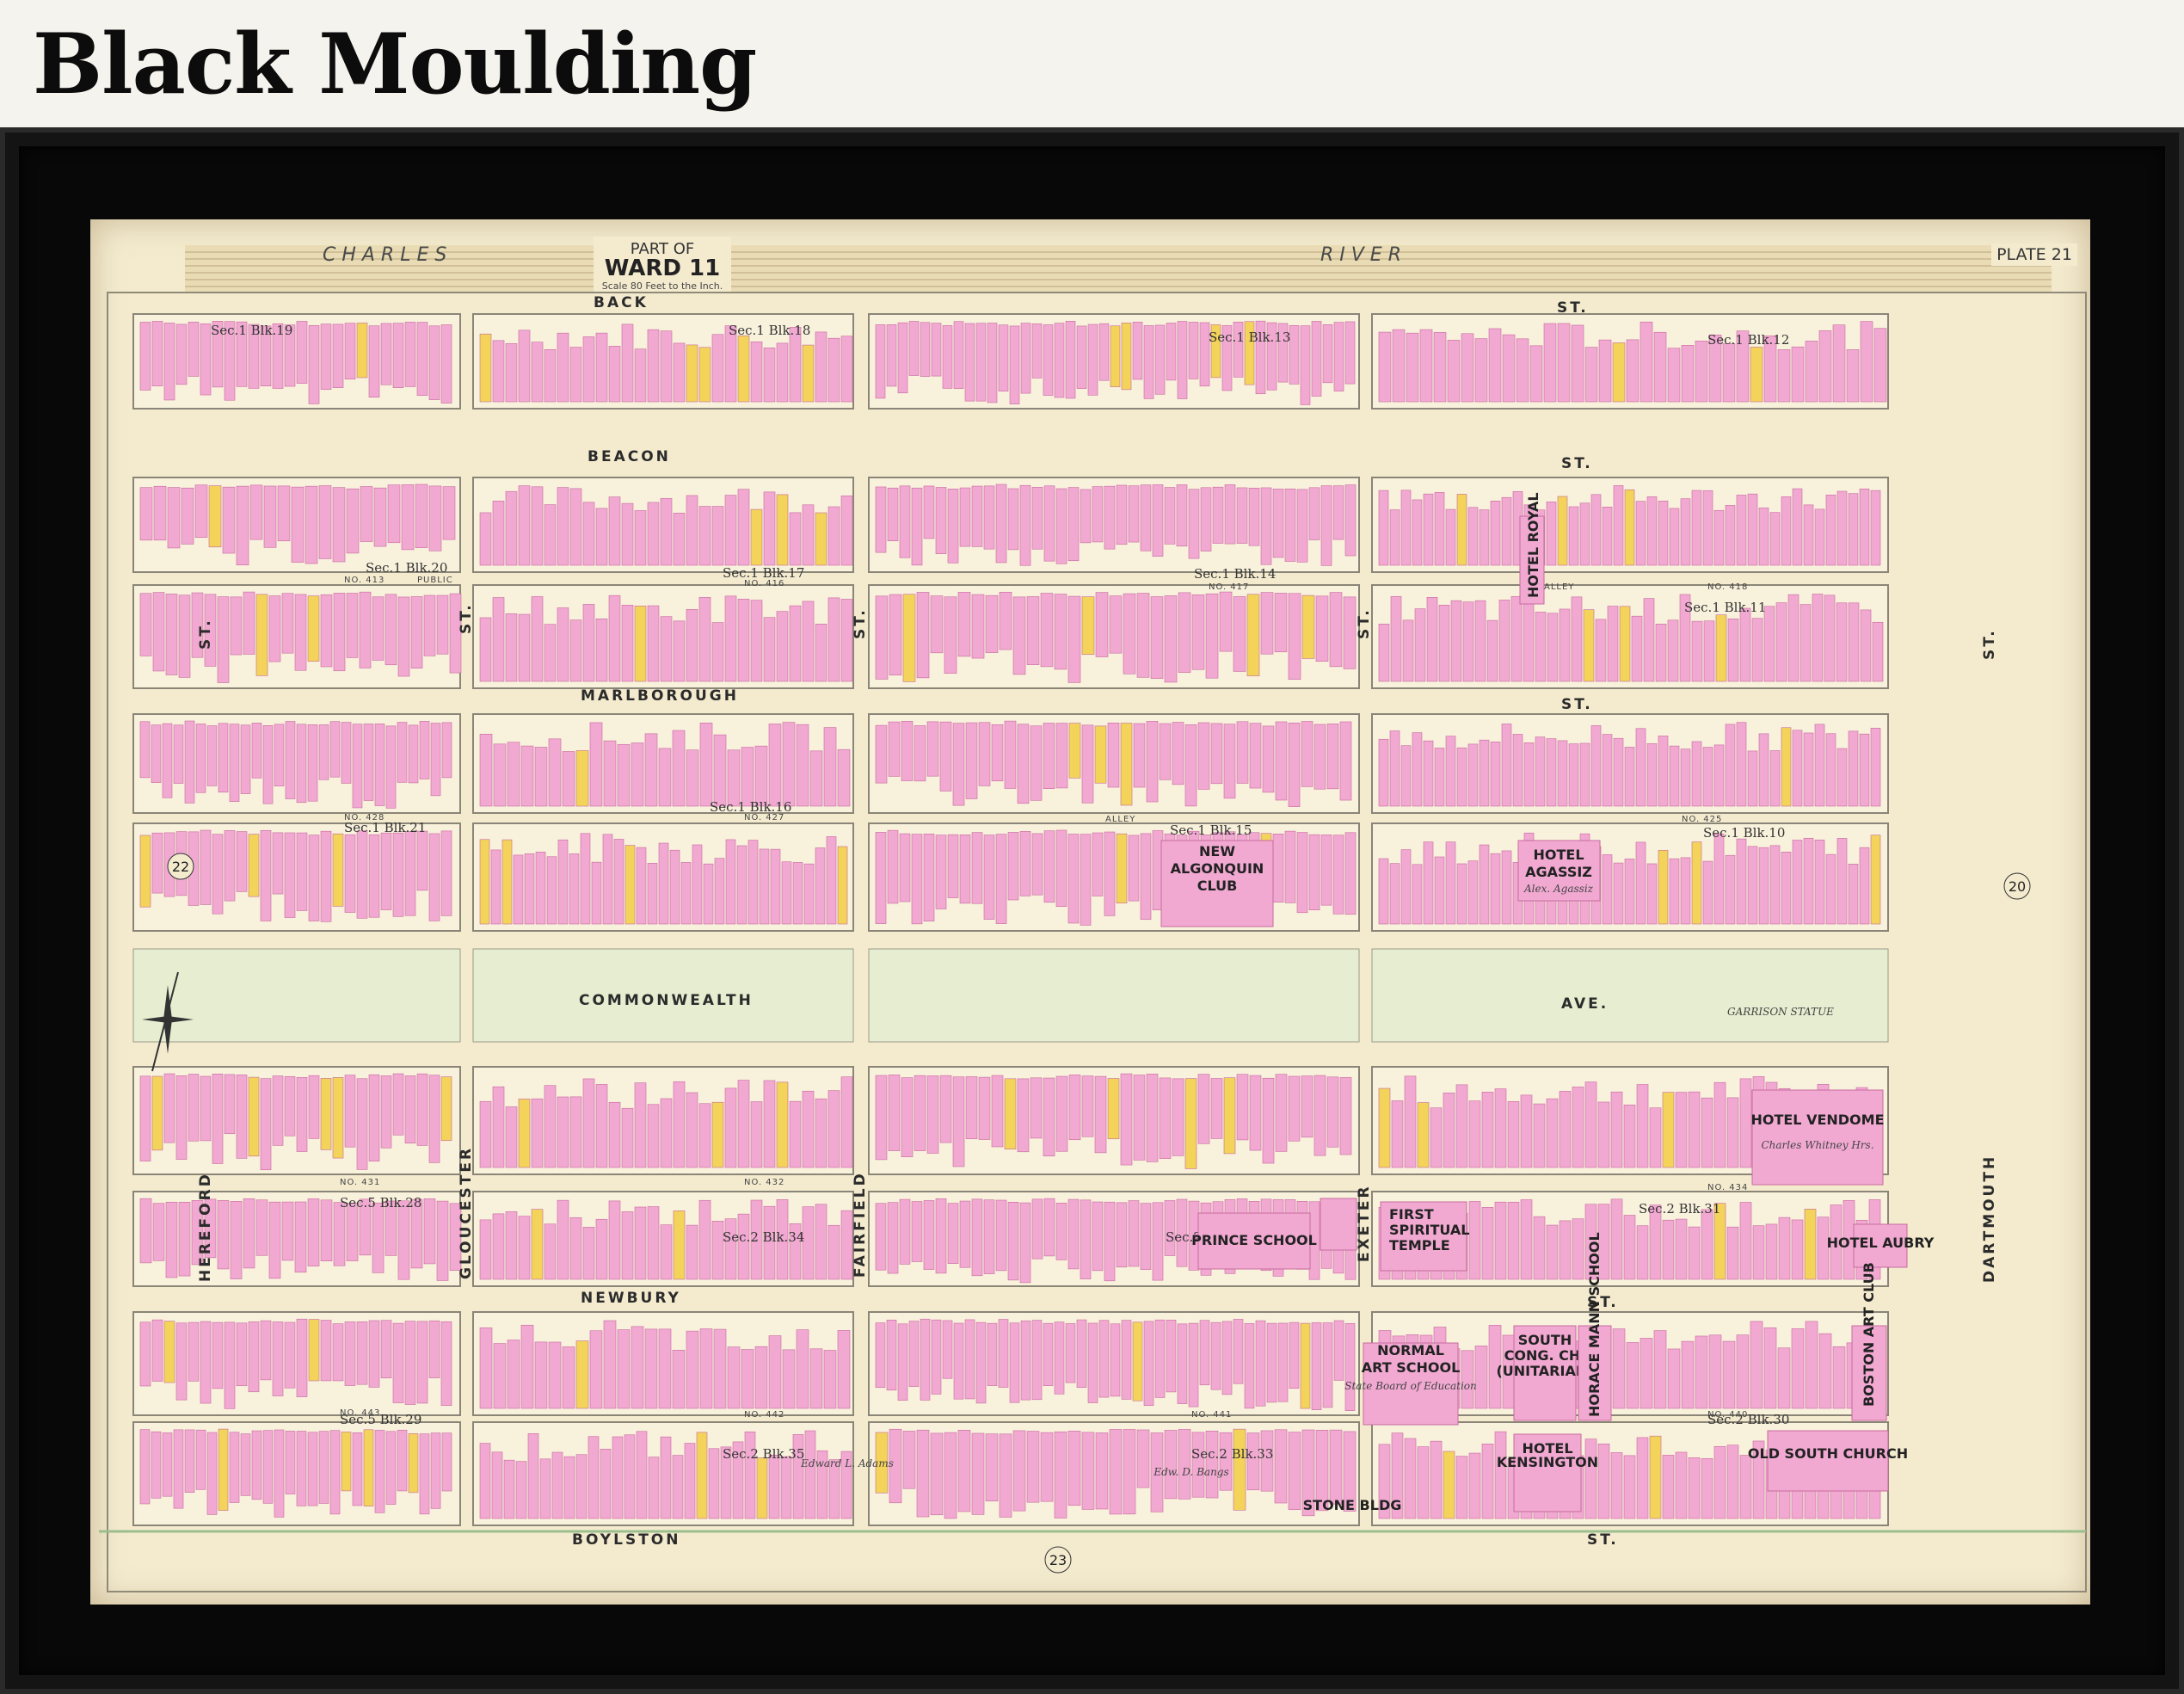 The image size is (2184, 1694). I want to click on alley-label: ALLEY, so click(1120, 819).